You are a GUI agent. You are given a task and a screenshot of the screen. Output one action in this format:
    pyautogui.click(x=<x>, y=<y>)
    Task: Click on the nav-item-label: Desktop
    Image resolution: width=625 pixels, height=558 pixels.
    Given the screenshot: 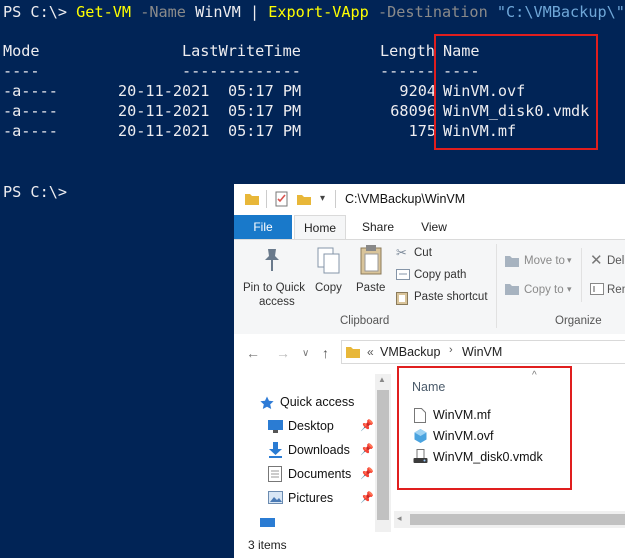 What is the action you would take?
    pyautogui.click(x=311, y=426)
    